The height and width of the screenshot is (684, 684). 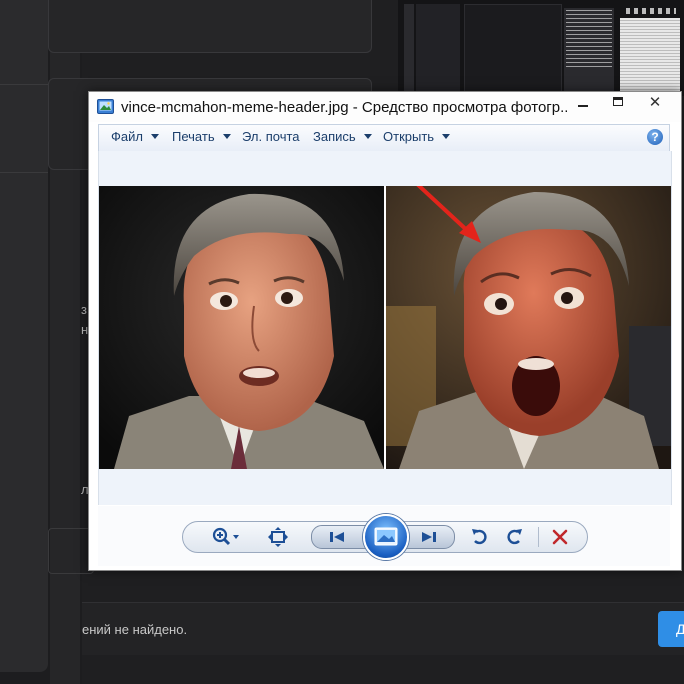 I want to click on menu-print: Печать, so click(x=201, y=136).